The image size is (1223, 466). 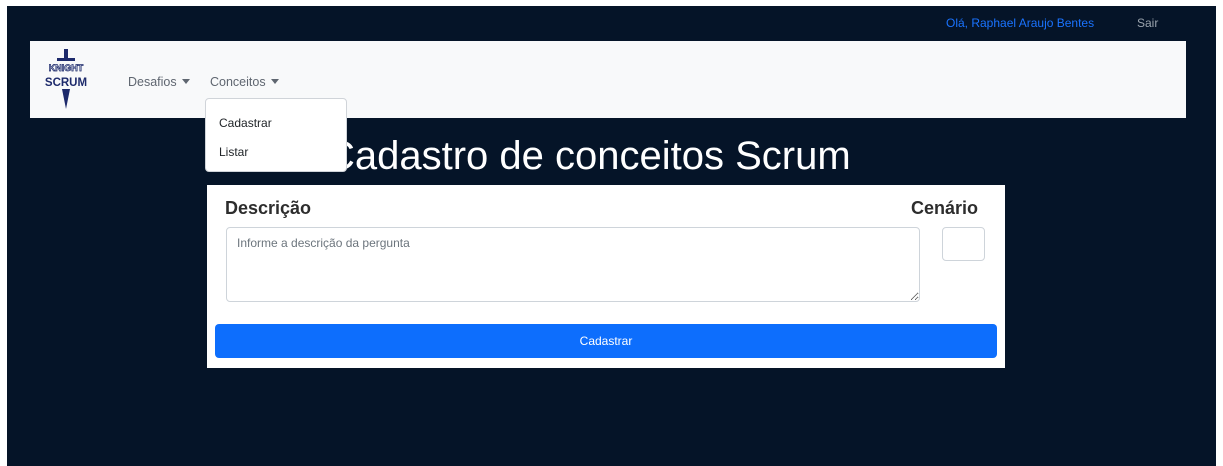 I want to click on knight-scrum-logo: KNIGHT SCRUM, so click(x=66, y=80).